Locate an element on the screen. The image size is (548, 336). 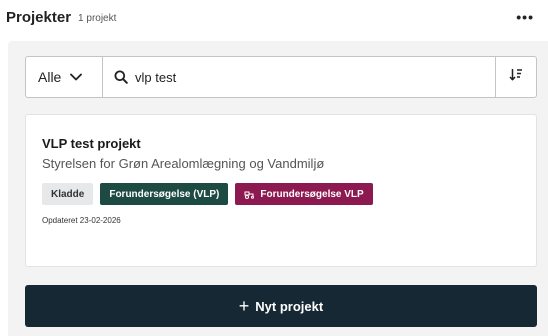
page-header: Projekter 1 projekt ••• is located at coordinates (274, 17).